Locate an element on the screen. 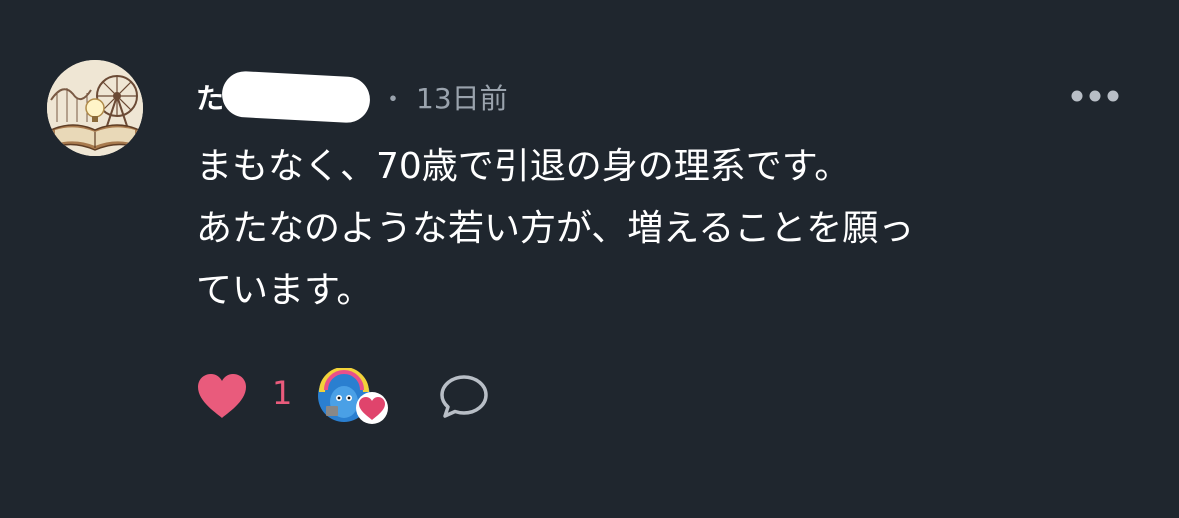 The height and width of the screenshot is (518, 1179). comment-bubble-icon is located at coordinates (464, 396).